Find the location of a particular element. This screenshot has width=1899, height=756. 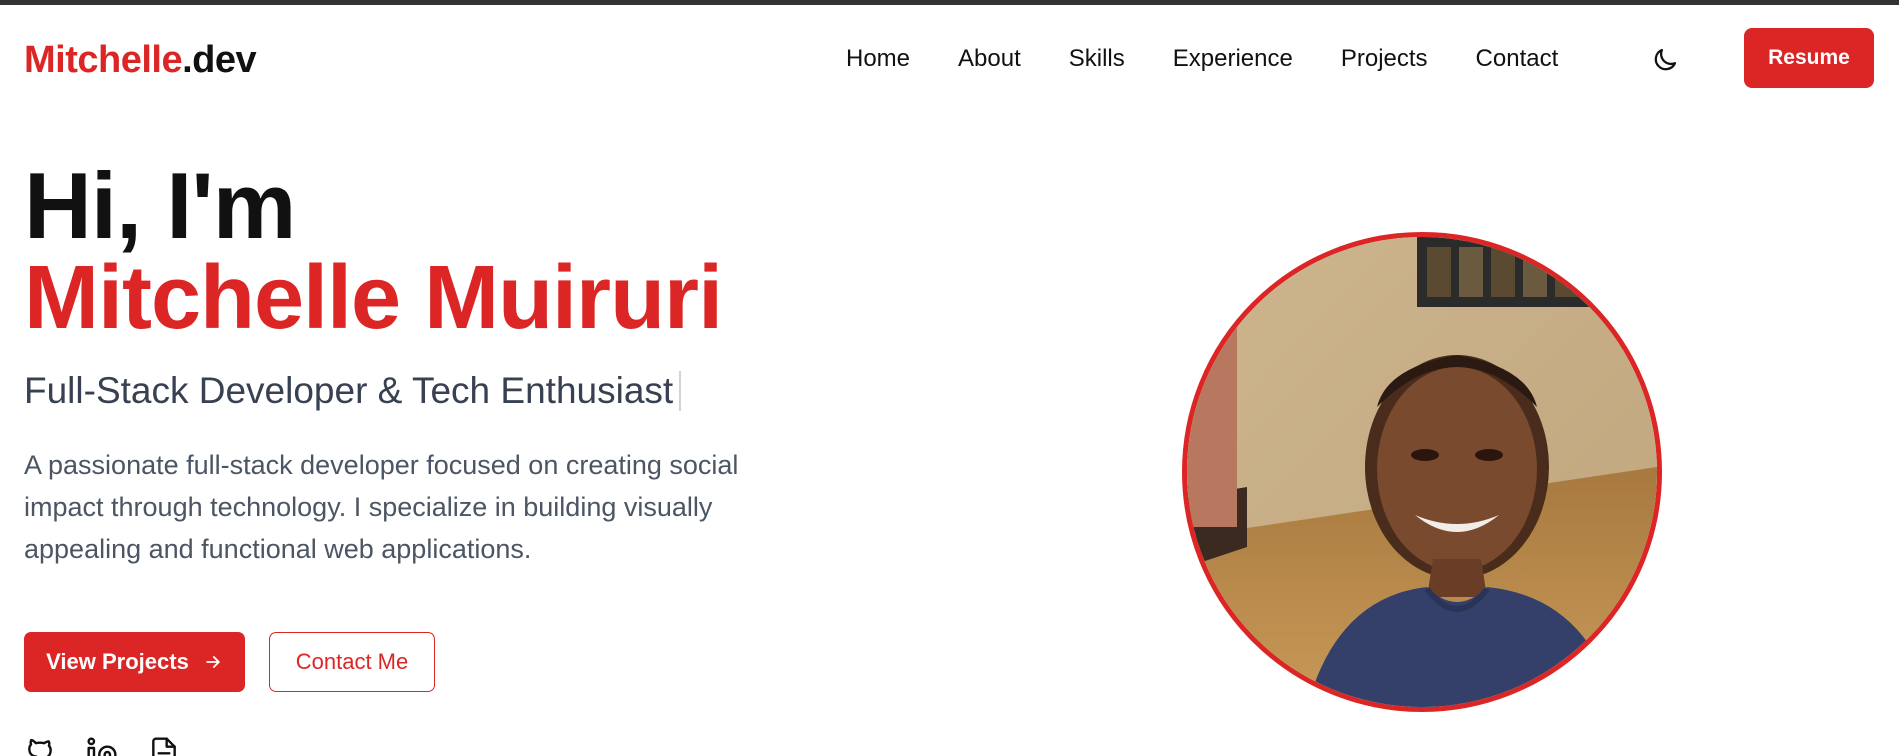

logo-name: Mitchelle is located at coordinates (103, 60).